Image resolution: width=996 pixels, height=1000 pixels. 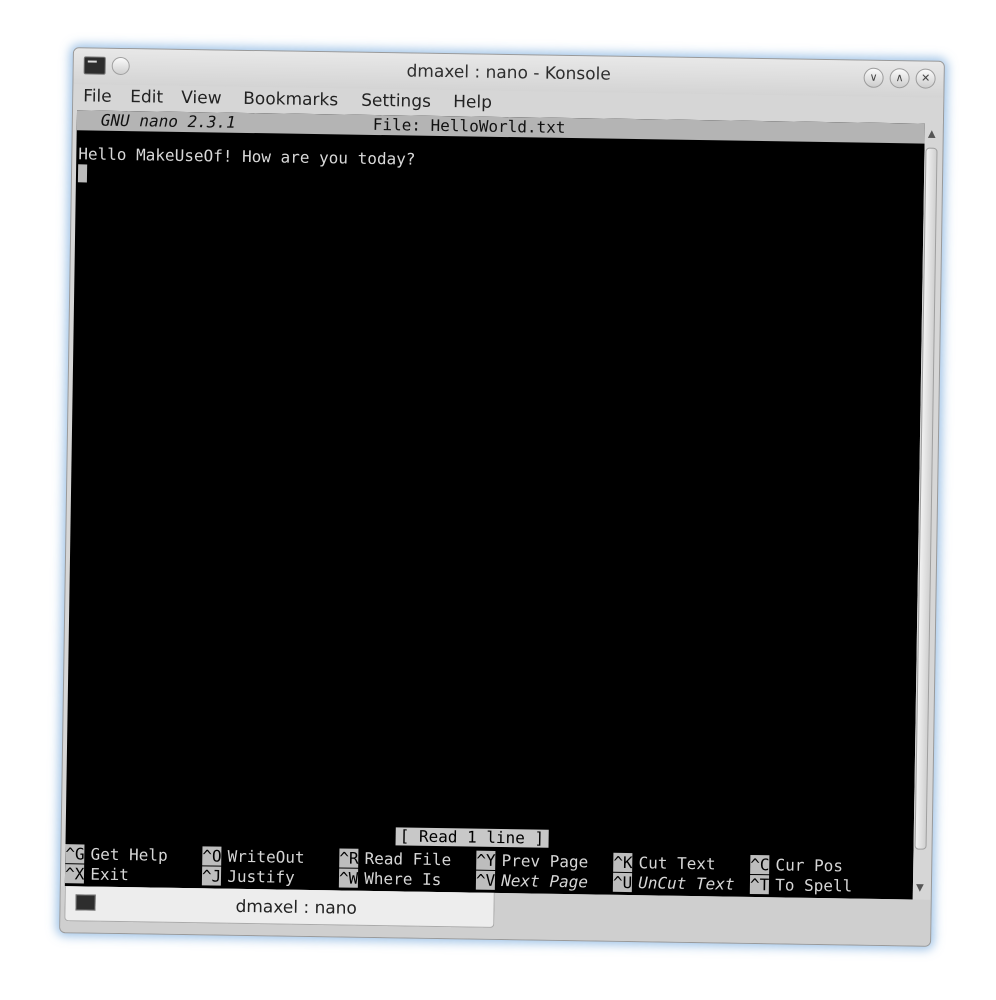 What do you see at coordinates (348, 878) in the screenshot?
I see `shortcut-key: ^W` at bounding box center [348, 878].